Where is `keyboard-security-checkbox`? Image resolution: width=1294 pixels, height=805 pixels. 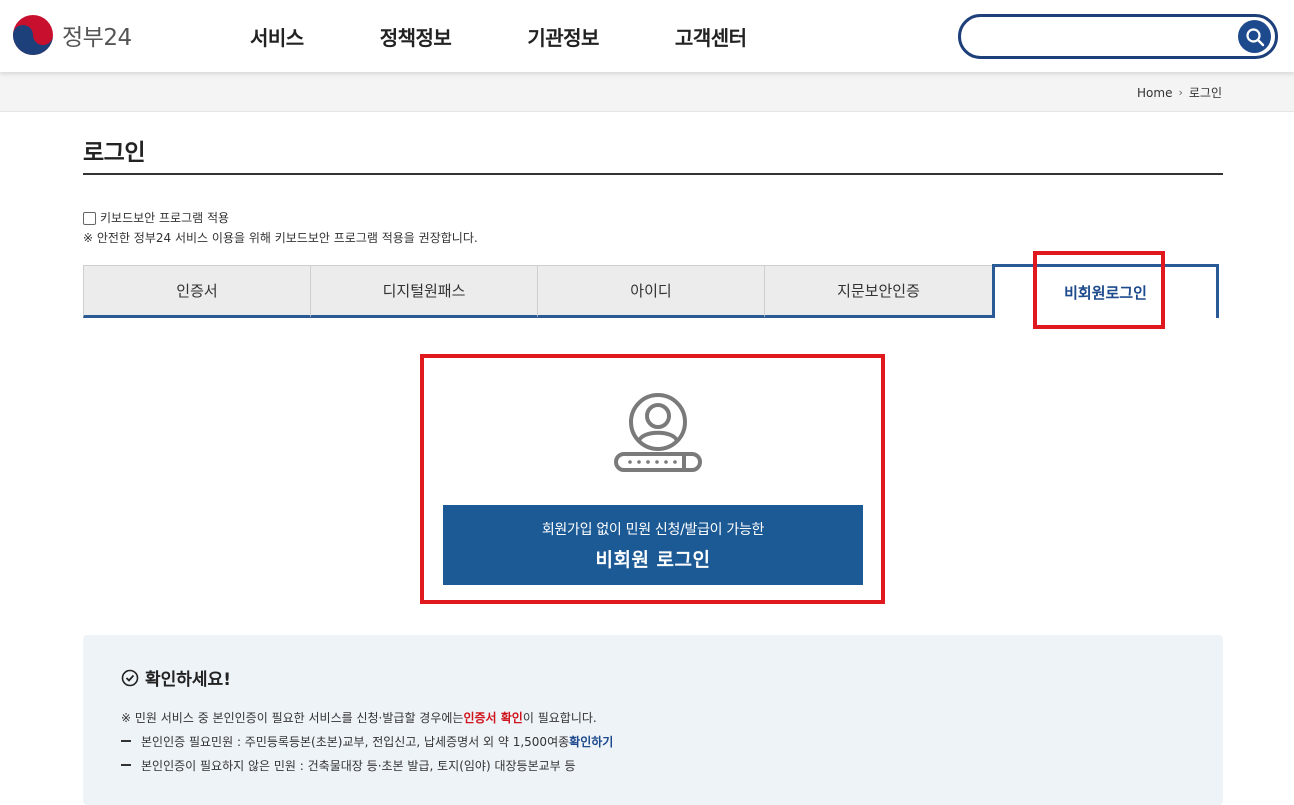 keyboard-security-checkbox is located at coordinates (89, 218).